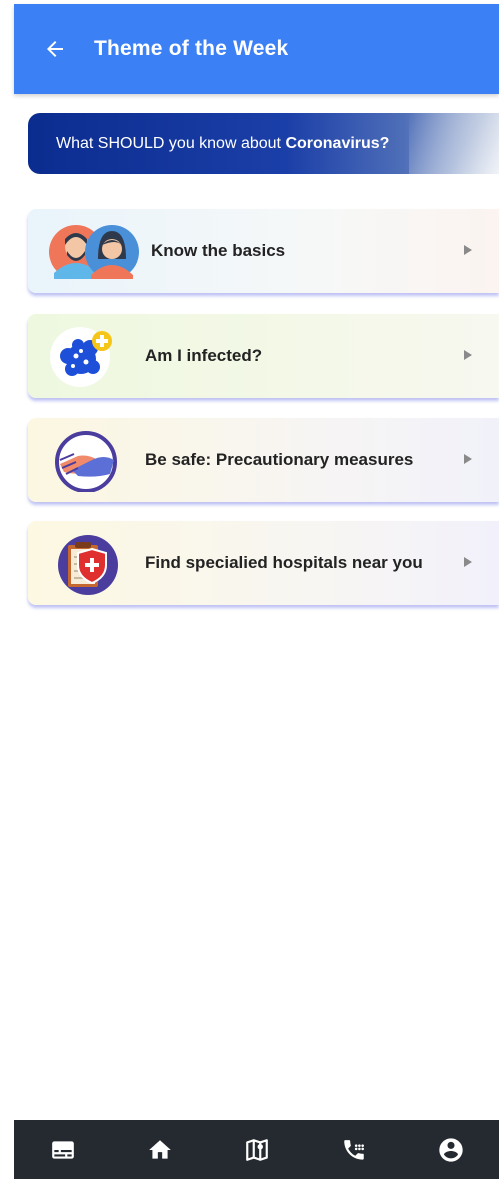 The image size is (499, 1179). What do you see at coordinates (171, 143) in the screenshot?
I see `banner-text-normal: What SHOULD you know about` at bounding box center [171, 143].